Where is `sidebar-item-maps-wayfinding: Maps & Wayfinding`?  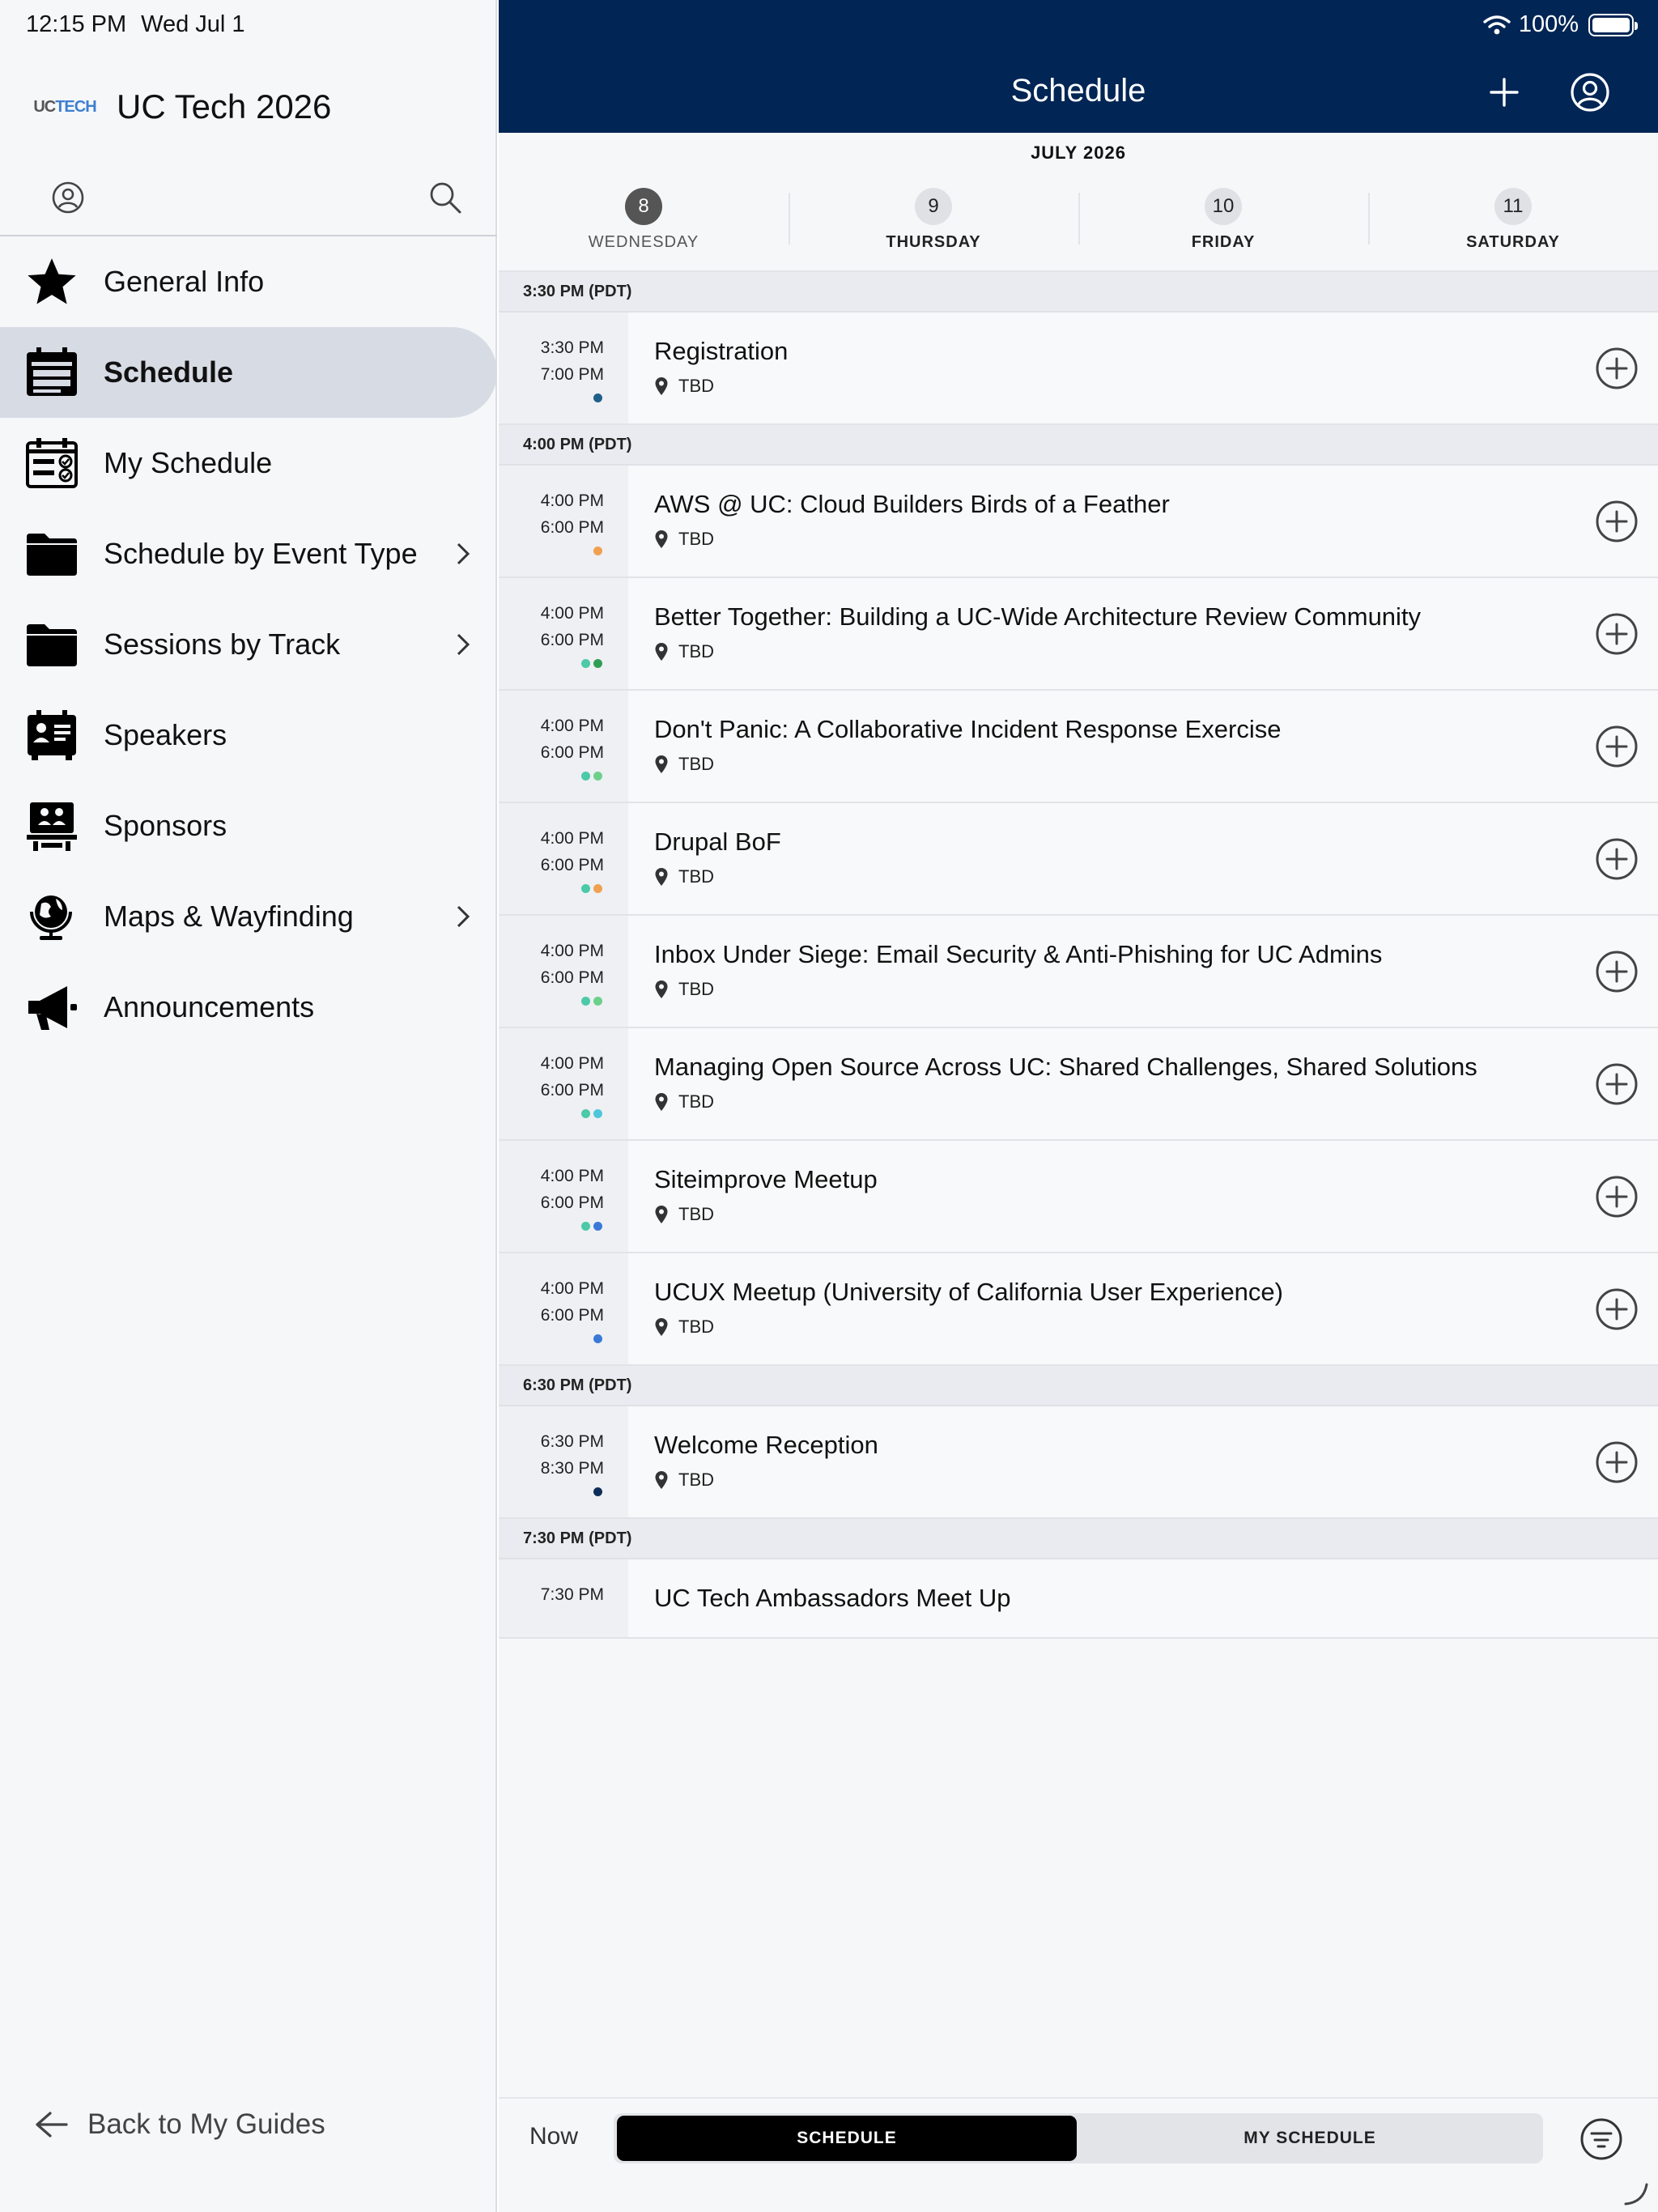
sidebar-item-maps-wayfinding: Maps & Wayfinding is located at coordinates (248, 917).